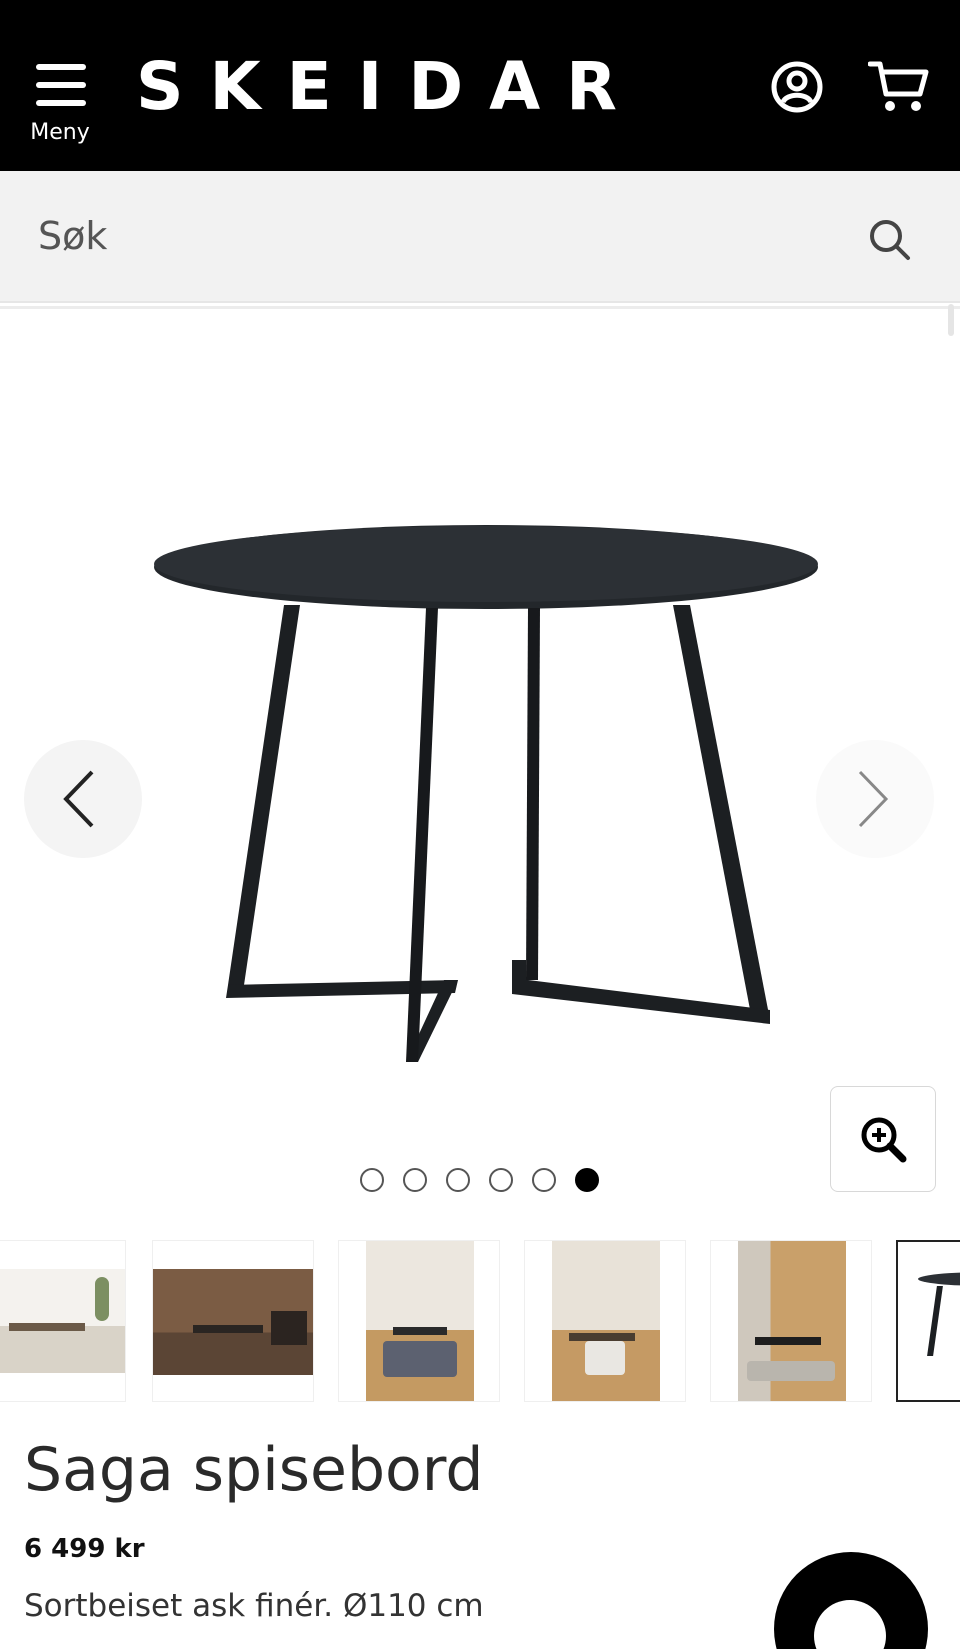 Image resolution: width=960 pixels, height=1649 pixels. What do you see at coordinates (254, 1606) in the screenshot?
I see `product-description: Sortbeiset ask finér. Ø110 cm` at bounding box center [254, 1606].